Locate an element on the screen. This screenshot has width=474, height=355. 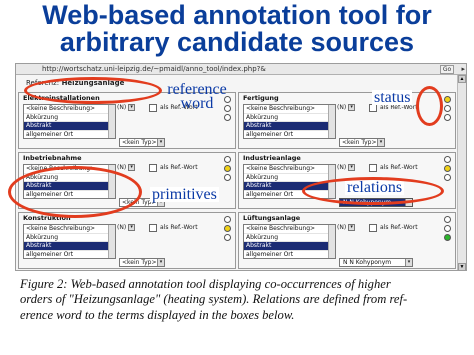
relations-highlight is located at coordinates (373, 191).